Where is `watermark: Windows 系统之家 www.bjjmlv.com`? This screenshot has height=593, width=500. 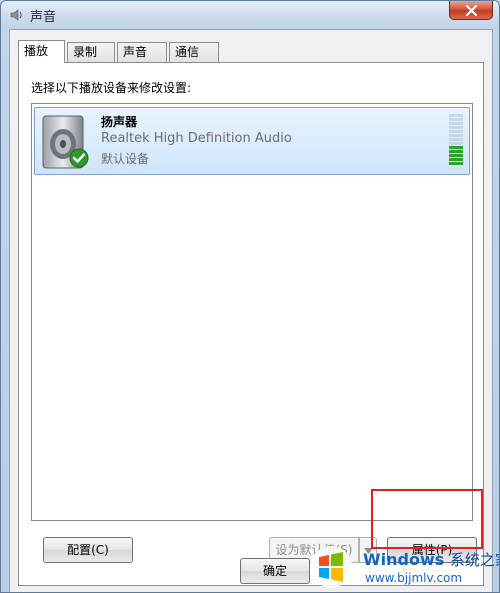
watermark: Windows 系统之家 www.bjjmlv.com is located at coordinates (400, 564).